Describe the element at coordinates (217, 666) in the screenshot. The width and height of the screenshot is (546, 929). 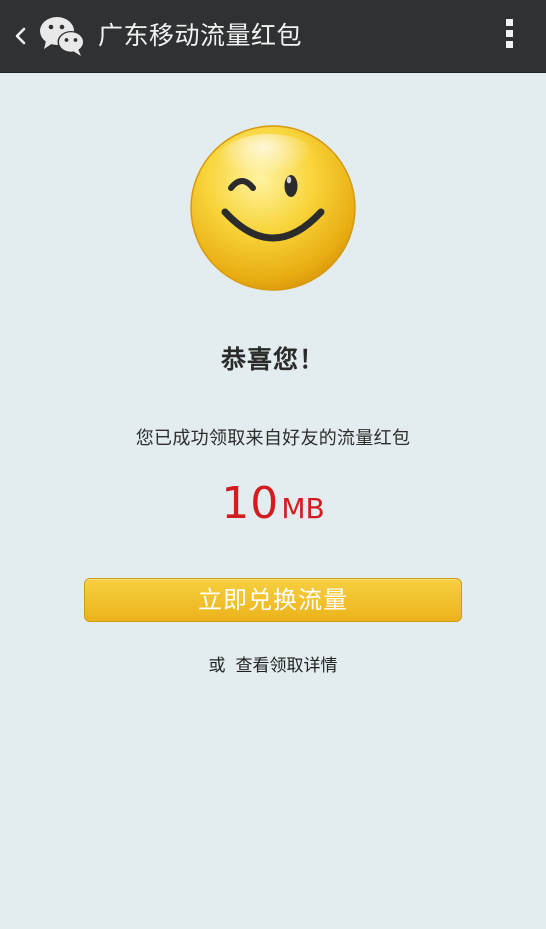
I see `or-label: 或` at that location.